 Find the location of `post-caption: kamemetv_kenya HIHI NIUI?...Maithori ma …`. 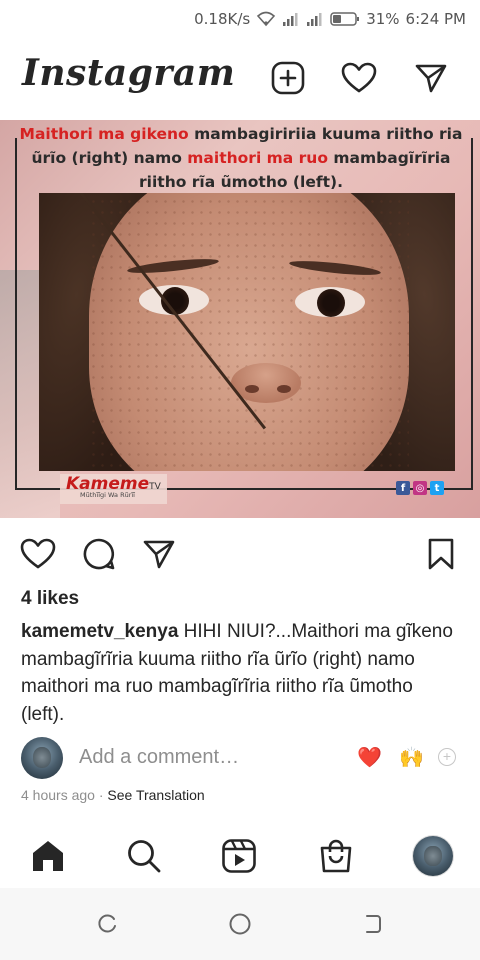

post-caption: kamemetv_kenya HIHI NIUI?...Maithori ma … is located at coordinates (241, 673).